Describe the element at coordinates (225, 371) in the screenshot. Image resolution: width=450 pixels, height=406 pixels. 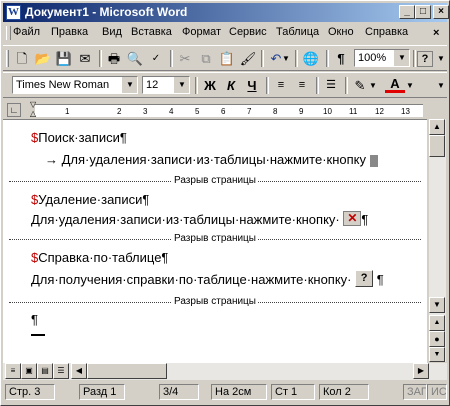
I see `horizontal-scrollbar: ≡ ▣ ▤ ☰ ◀ ▶` at that location.